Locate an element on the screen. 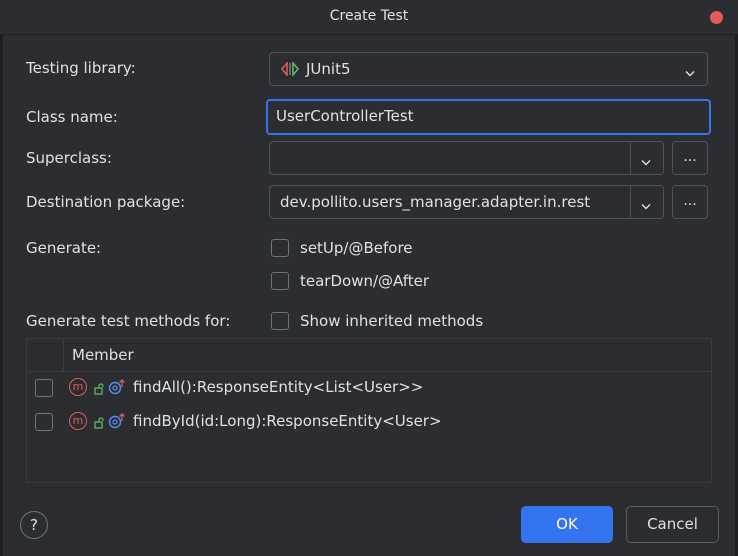 The width and height of the screenshot is (738, 556). testing-library-label: Testing library: is located at coordinates (81, 68).